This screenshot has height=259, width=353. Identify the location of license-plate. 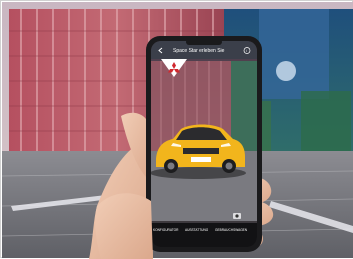
(201, 159).